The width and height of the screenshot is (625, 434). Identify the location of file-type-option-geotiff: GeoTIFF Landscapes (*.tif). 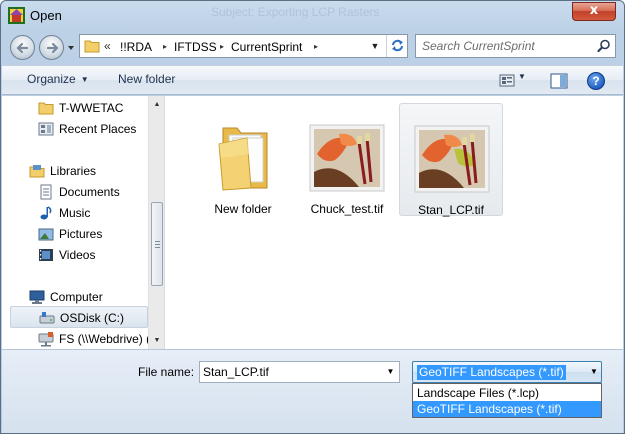
(507, 409).